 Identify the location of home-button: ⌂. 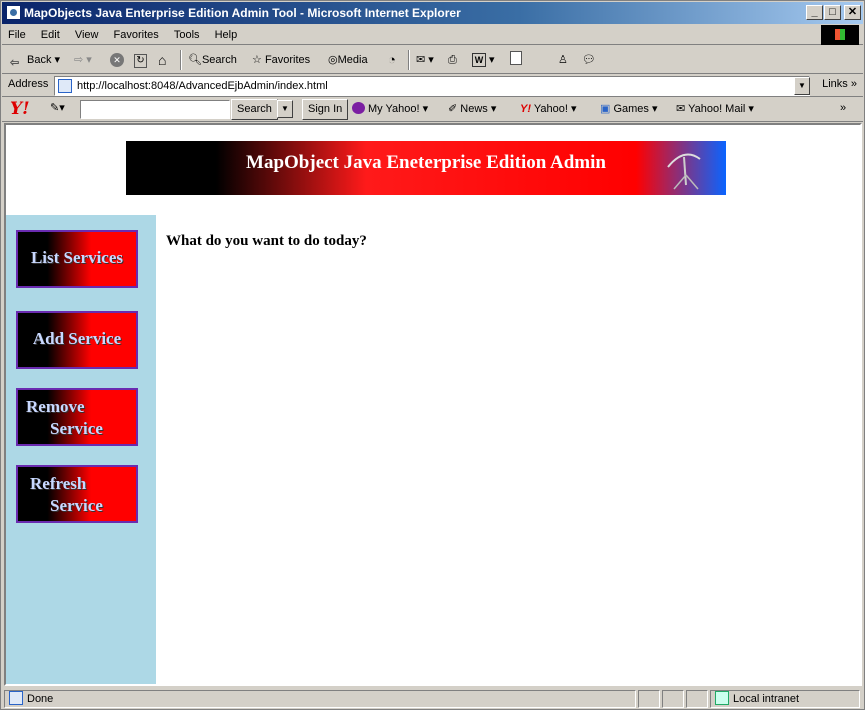
(162, 60).